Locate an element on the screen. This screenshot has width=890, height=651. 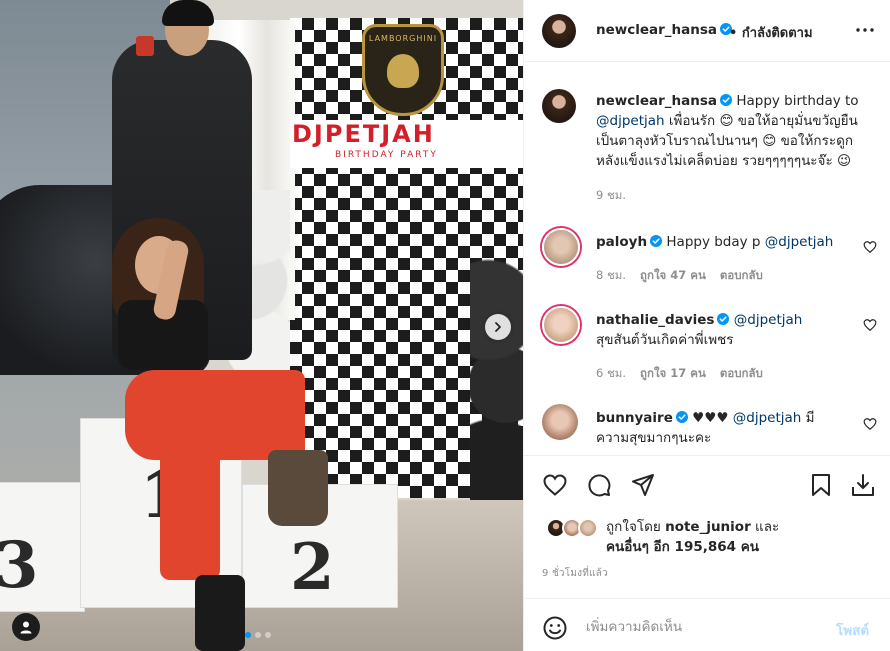
comment-input is located at coordinates (701, 627).